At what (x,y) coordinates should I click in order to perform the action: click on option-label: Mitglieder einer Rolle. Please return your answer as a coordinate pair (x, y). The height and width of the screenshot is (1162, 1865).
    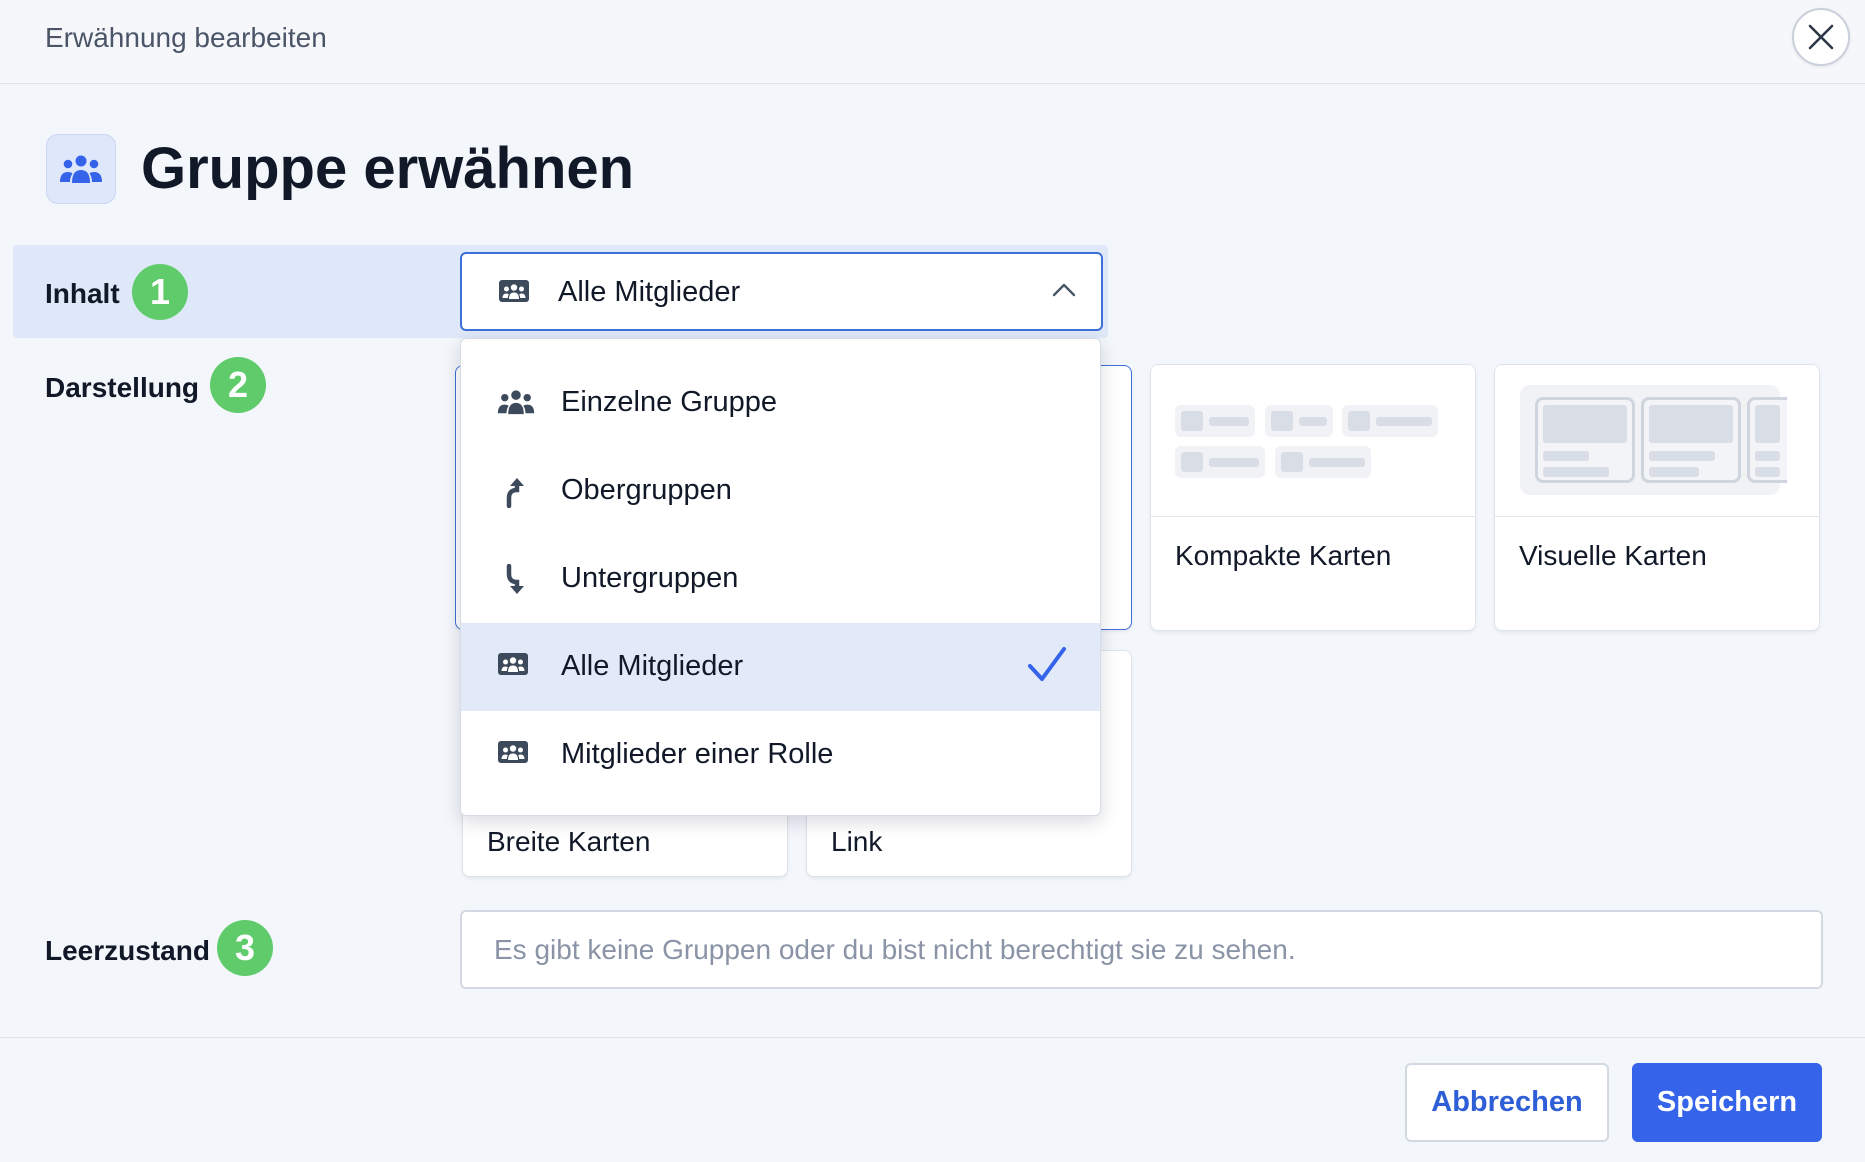
    Looking at the image, I should click on (697, 754).